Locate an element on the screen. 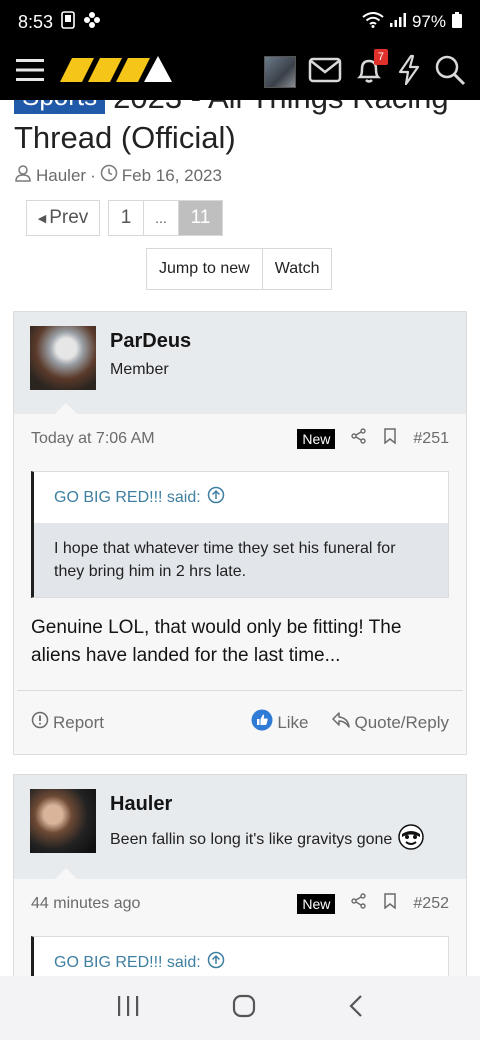  alert-circle-icon is located at coordinates (40, 722).